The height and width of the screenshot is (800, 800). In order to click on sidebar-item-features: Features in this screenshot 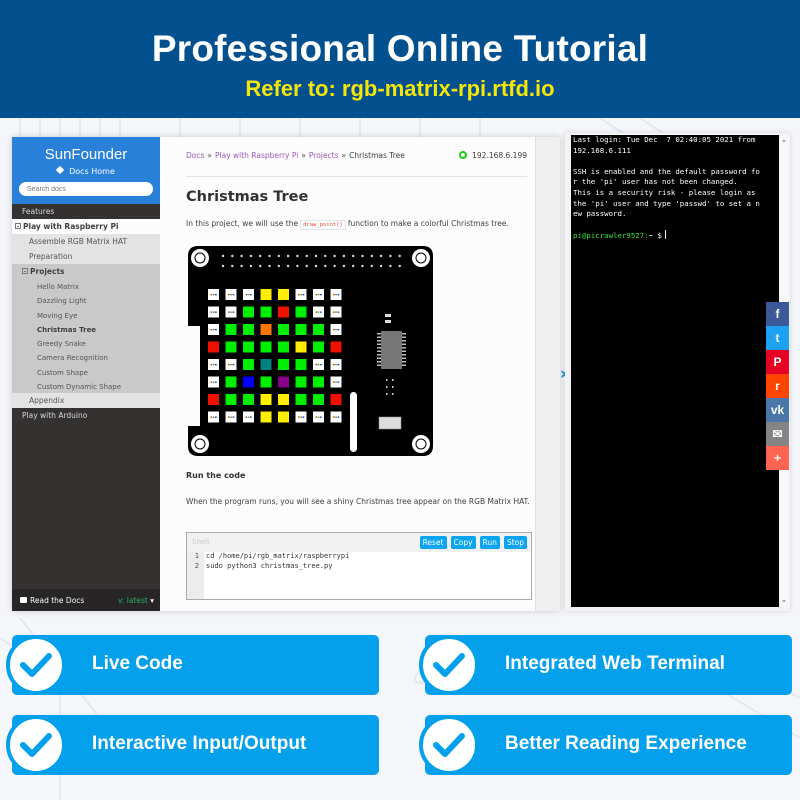, I will do `click(86, 211)`.